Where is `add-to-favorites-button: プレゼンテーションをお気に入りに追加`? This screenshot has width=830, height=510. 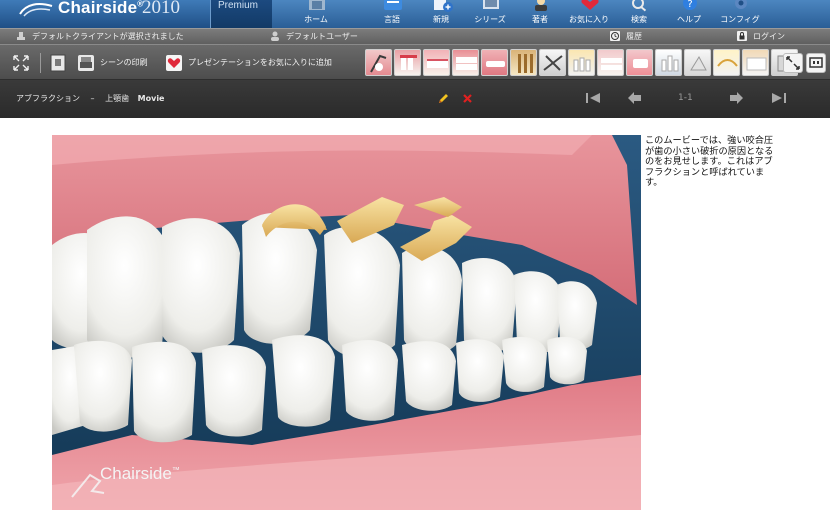 add-to-favorites-button: プレゼンテーションをお気に入りに追加 is located at coordinates (249, 63).